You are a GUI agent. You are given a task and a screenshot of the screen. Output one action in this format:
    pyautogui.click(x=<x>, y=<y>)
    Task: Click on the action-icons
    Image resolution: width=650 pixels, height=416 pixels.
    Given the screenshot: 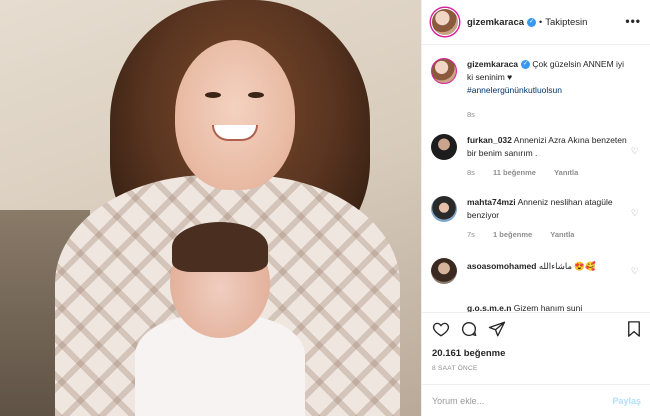 What is the action you would take?
    pyautogui.click(x=469, y=329)
    